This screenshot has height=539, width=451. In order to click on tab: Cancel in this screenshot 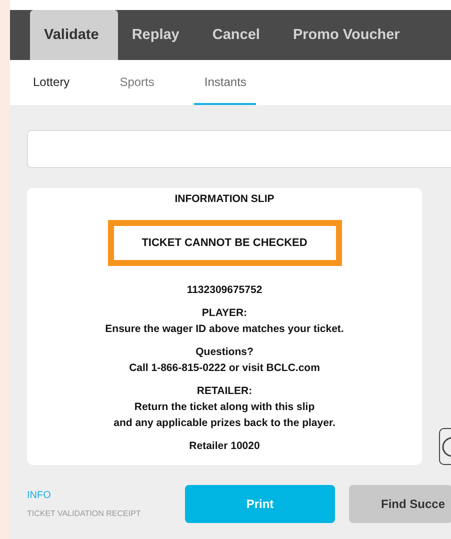, I will do `click(238, 35)`.